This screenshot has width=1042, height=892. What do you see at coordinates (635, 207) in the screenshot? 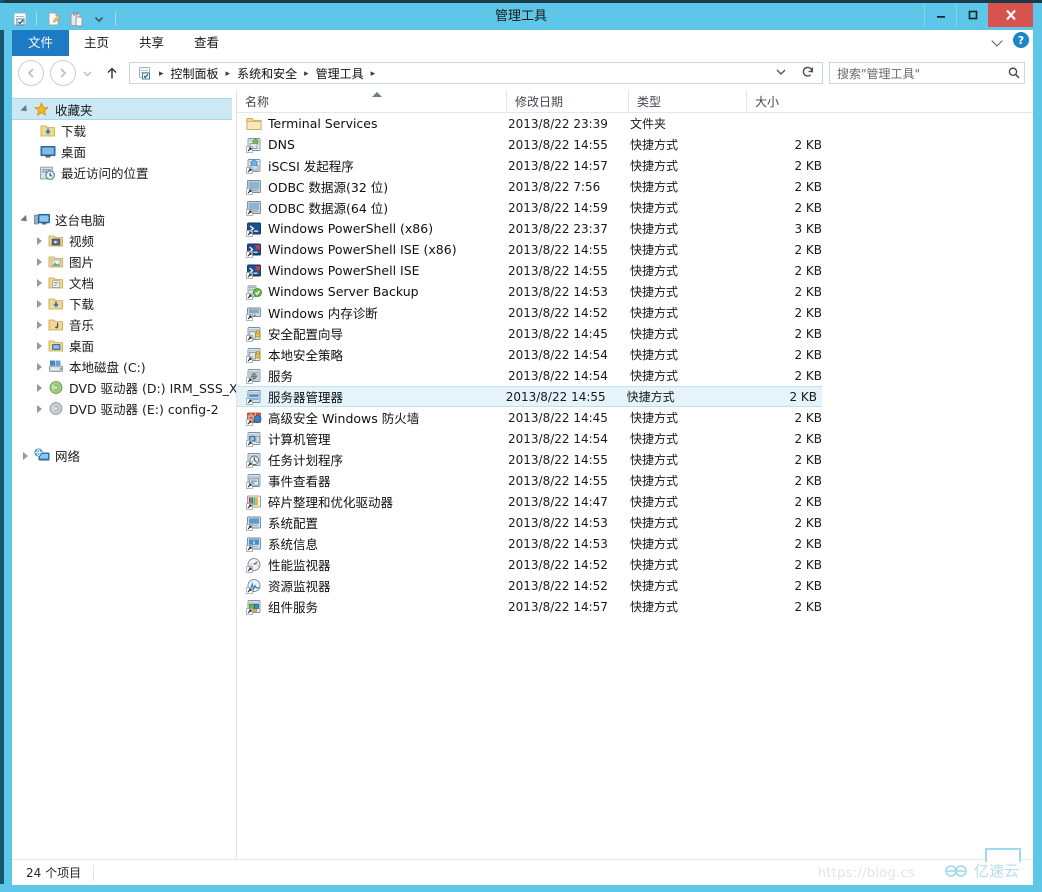
I see `table-row: ODBC 数据源(64 位) 2013/8/22 14:59 快捷方式 2 KB` at bounding box center [635, 207].